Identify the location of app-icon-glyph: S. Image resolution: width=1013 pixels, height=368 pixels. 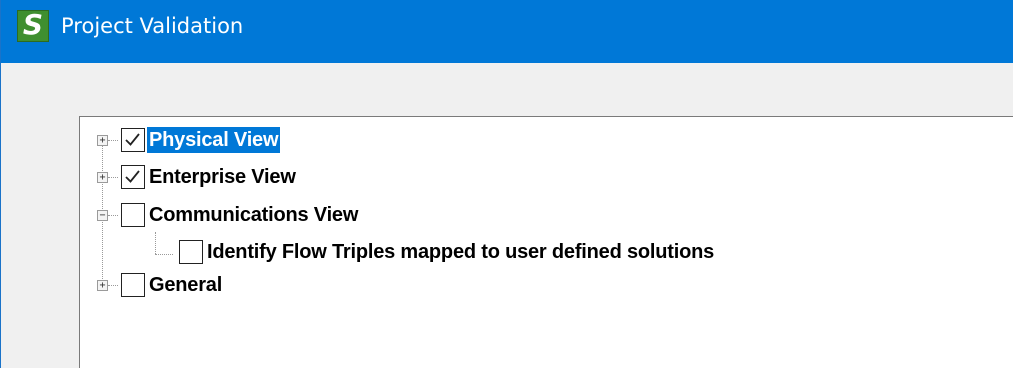
(33, 24).